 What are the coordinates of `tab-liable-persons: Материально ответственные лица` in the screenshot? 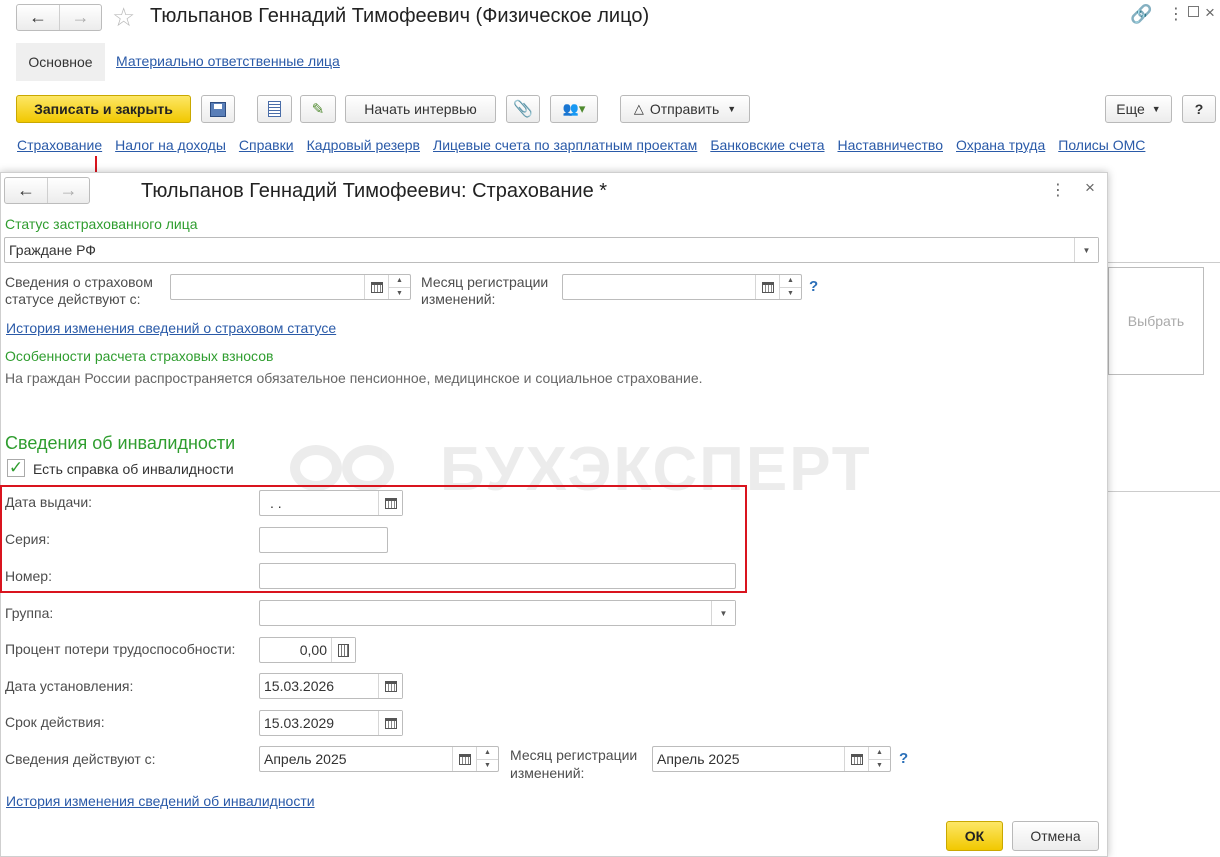 It's located at (228, 61).